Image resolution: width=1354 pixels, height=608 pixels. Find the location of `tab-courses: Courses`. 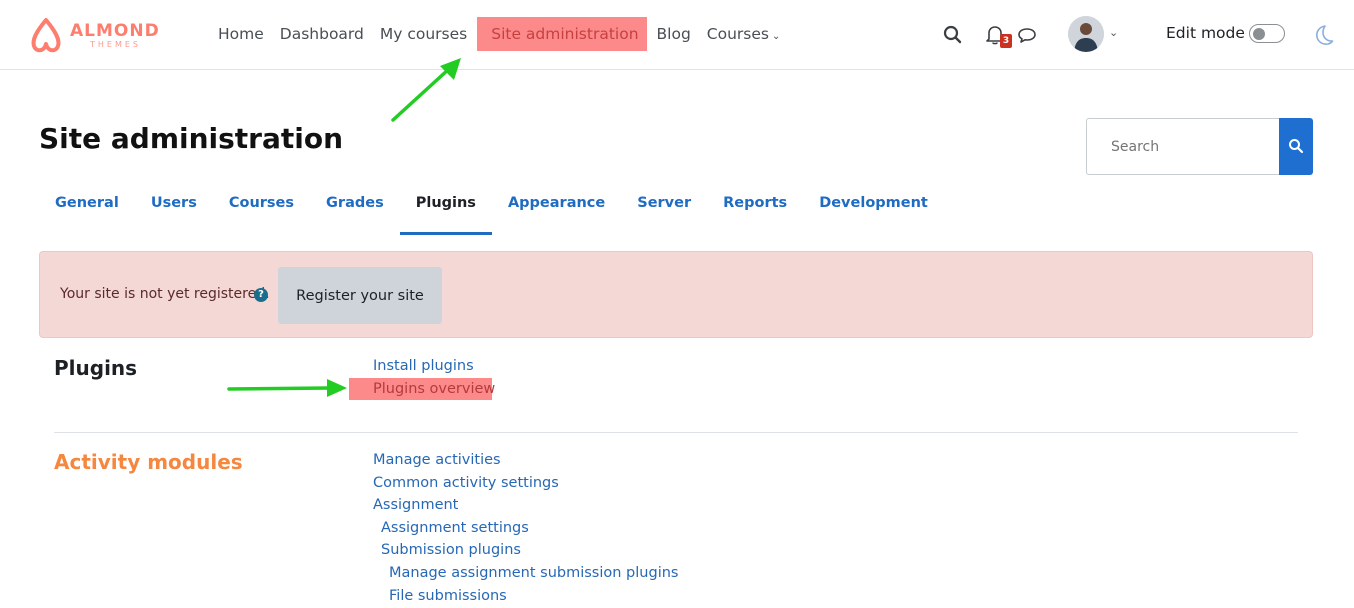

tab-courses: Courses is located at coordinates (261, 211).